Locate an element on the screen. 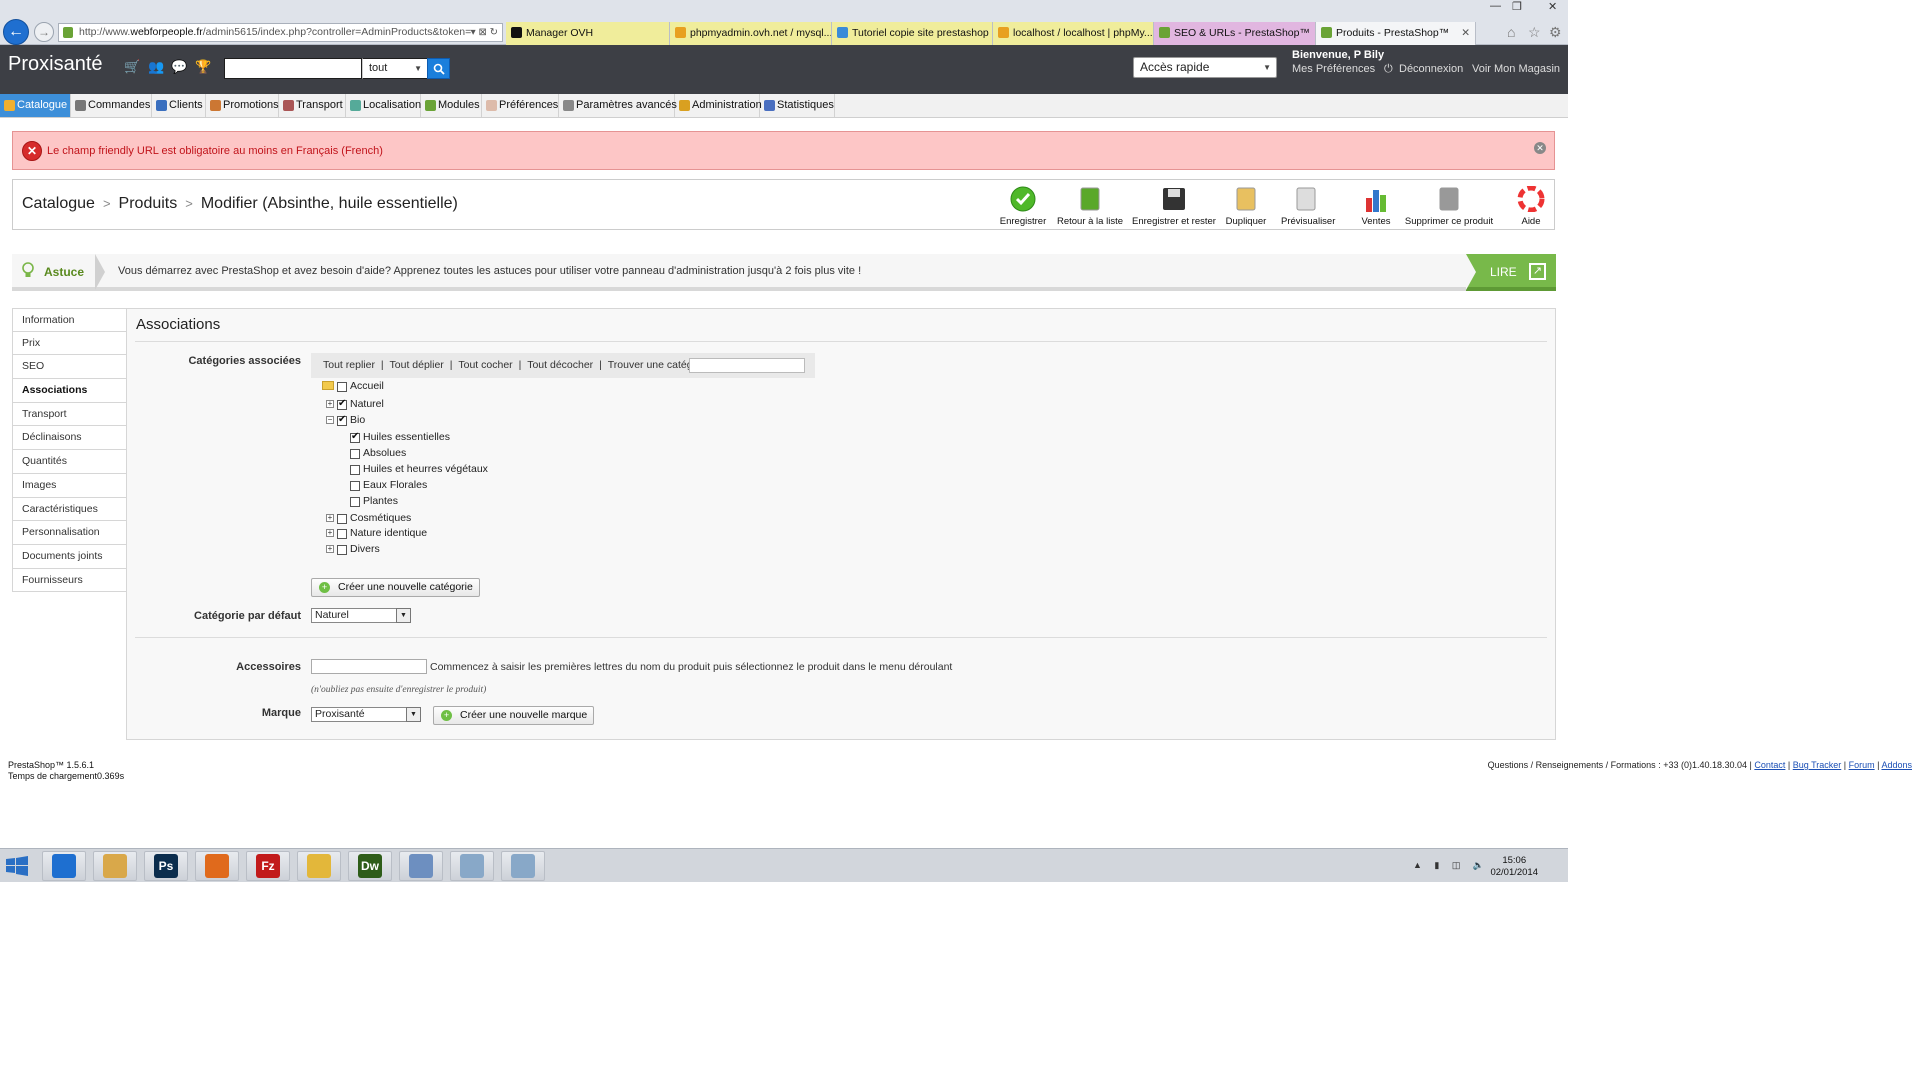 This screenshot has height=1080, width=1920. cart-icon: 🛒 is located at coordinates (132, 67).